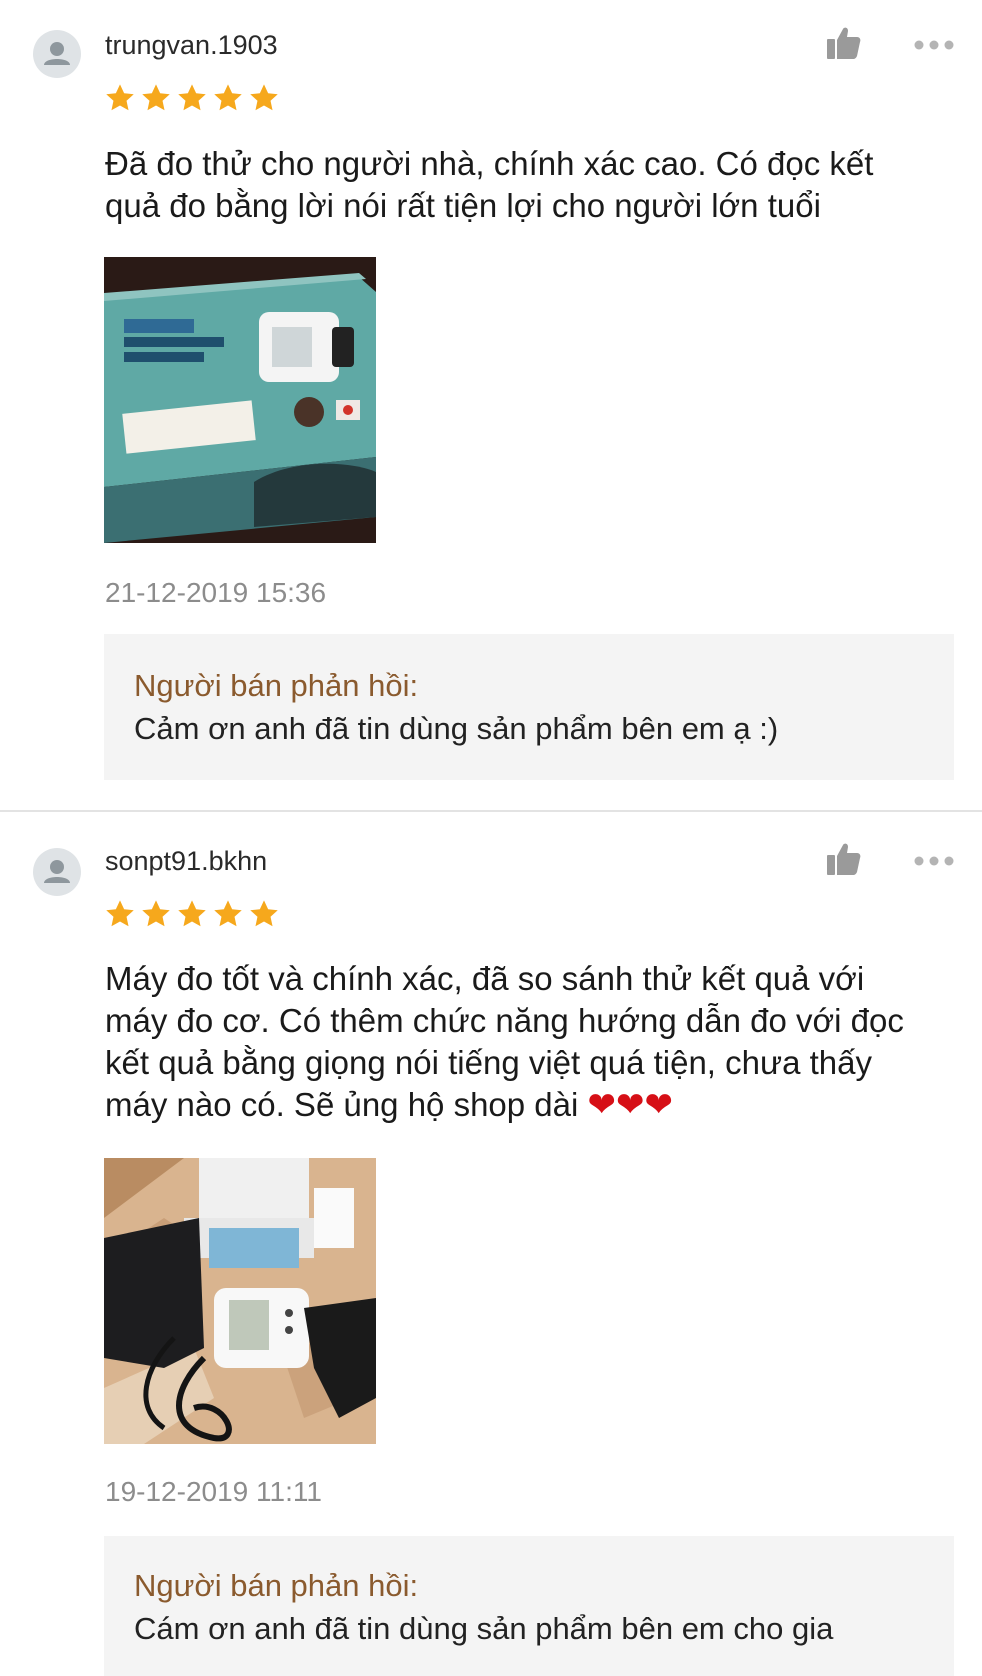 The height and width of the screenshot is (1676, 982). What do you see at coordinates (491, 811) in the screenshot?
I see `review-divider` at bounding box center [491, 811].